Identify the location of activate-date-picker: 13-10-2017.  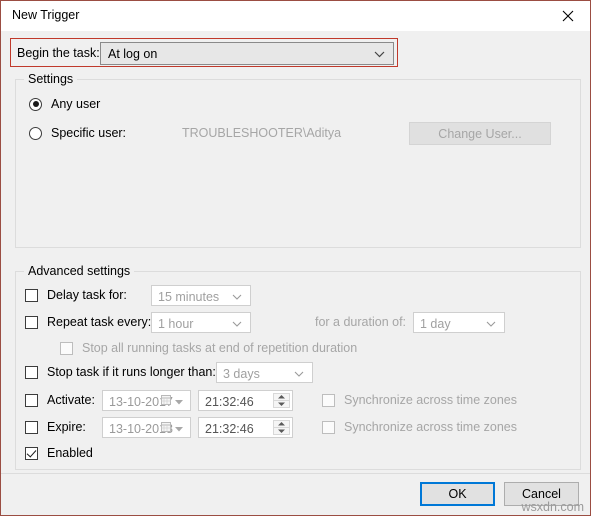
(146, 400).